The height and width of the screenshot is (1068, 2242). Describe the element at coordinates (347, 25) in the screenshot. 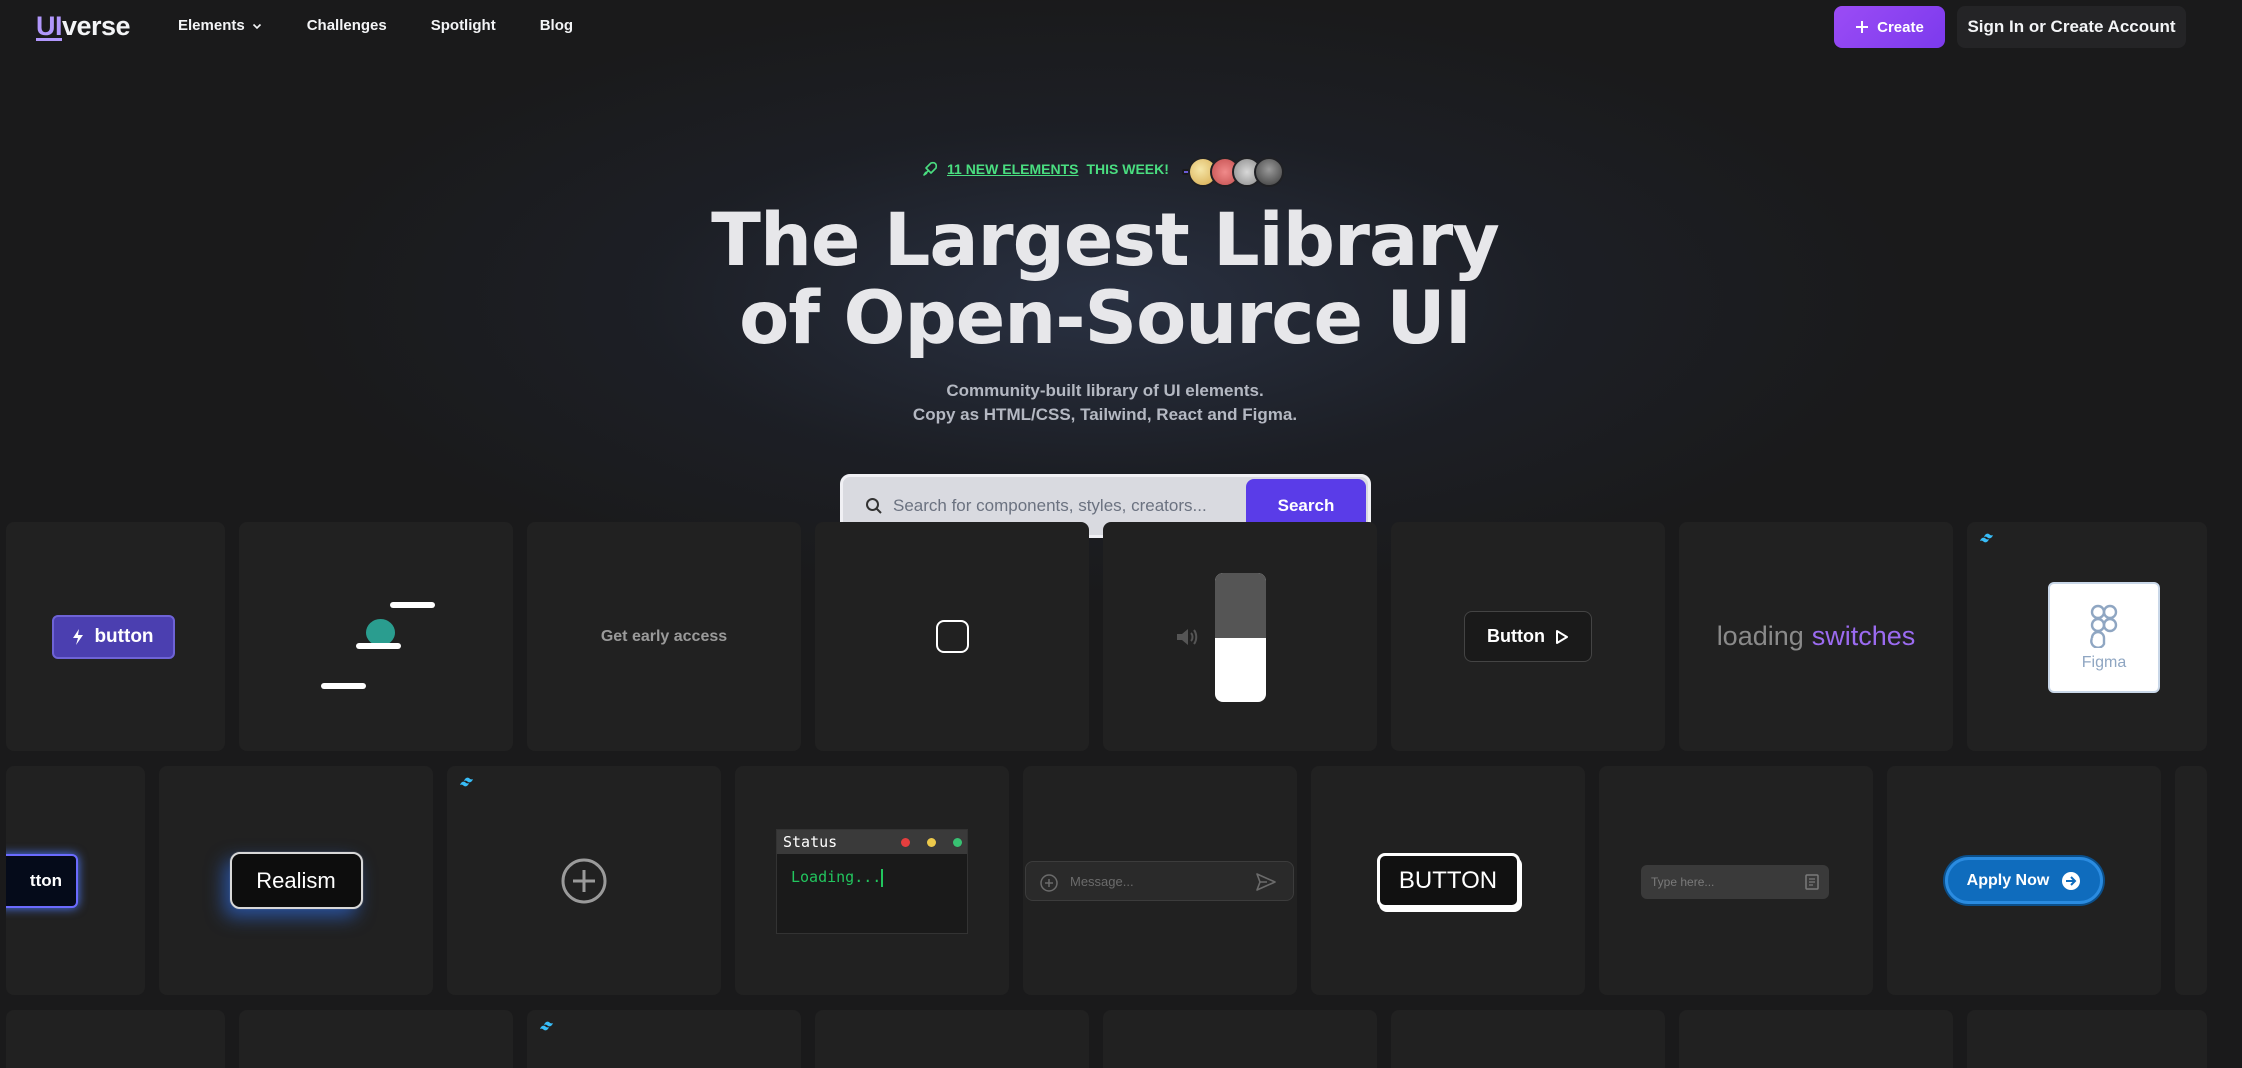

I see `nav-challenges: Challenges` at that location.